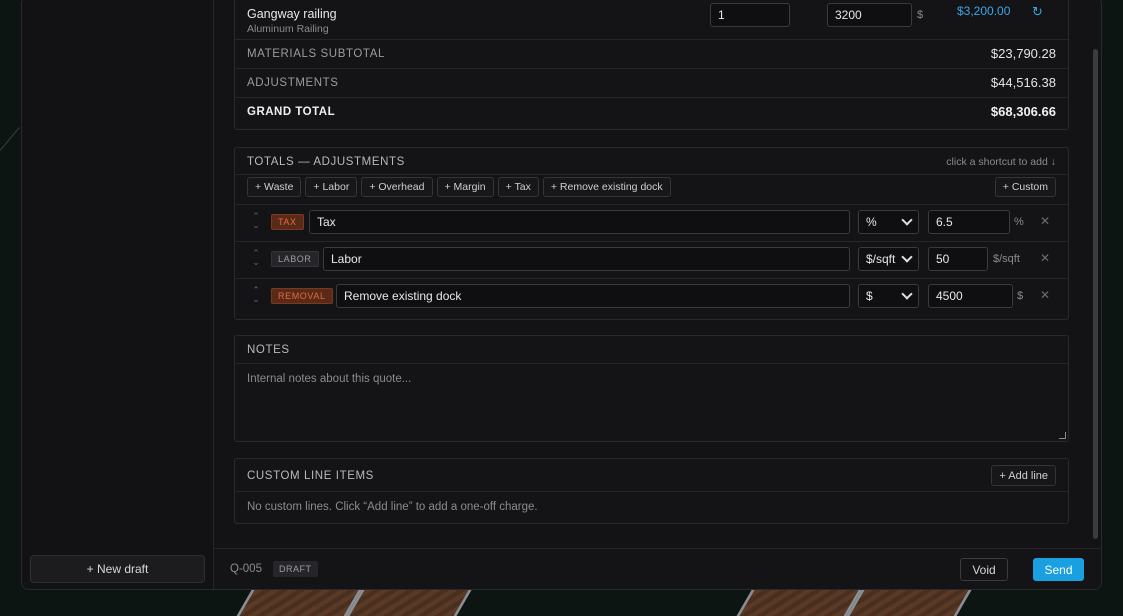  I want to click on adjustments-label: ADJUSTMENTS, so click(293, 83).